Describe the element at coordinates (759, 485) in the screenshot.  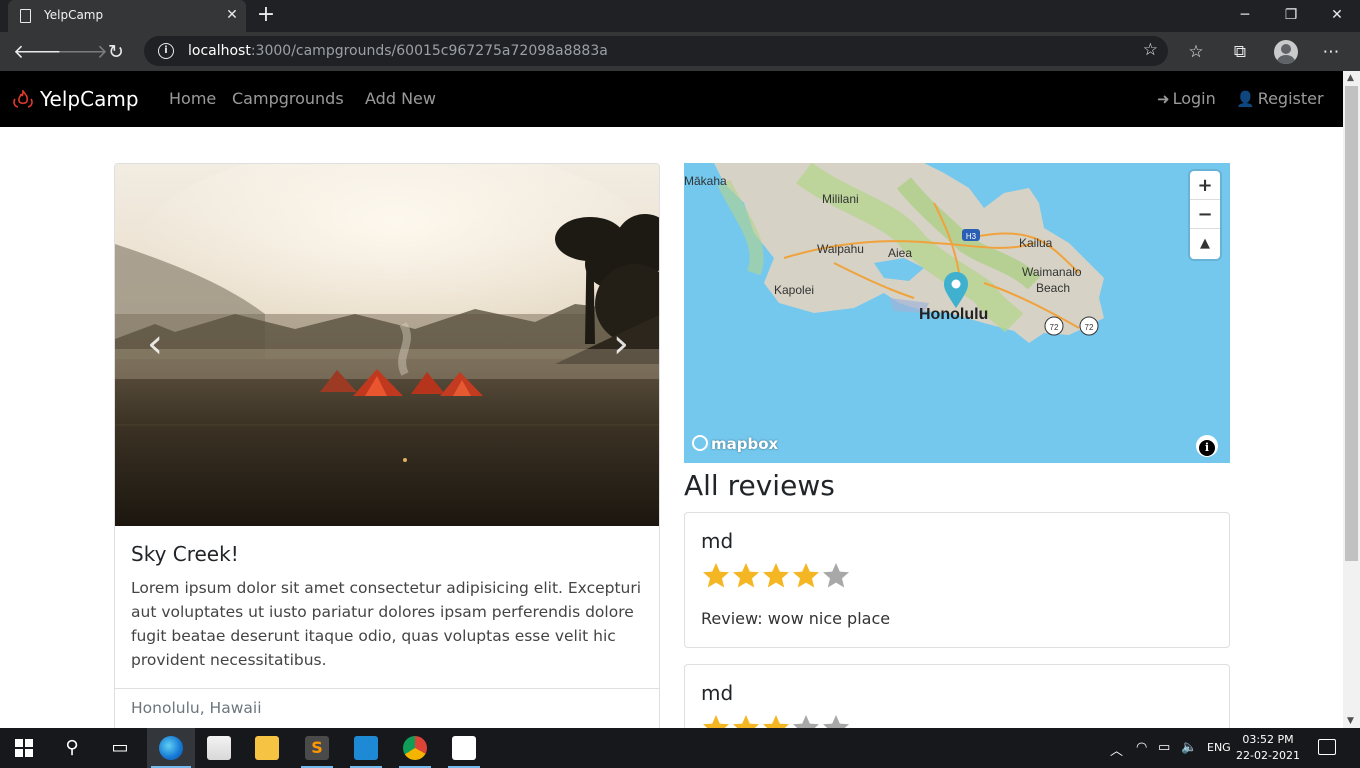
I see `reviews-heading: All reviews` at that location.